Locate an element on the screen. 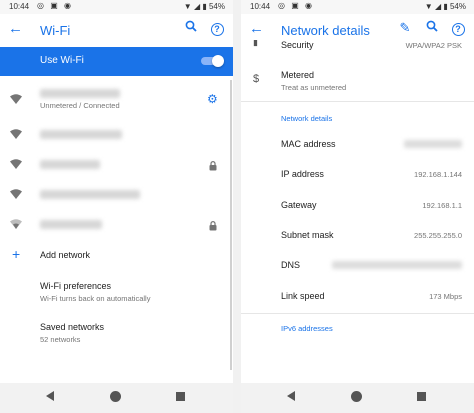  section-ipv6-addresses: IPv6 addresses is located at coordinates (307, 328).